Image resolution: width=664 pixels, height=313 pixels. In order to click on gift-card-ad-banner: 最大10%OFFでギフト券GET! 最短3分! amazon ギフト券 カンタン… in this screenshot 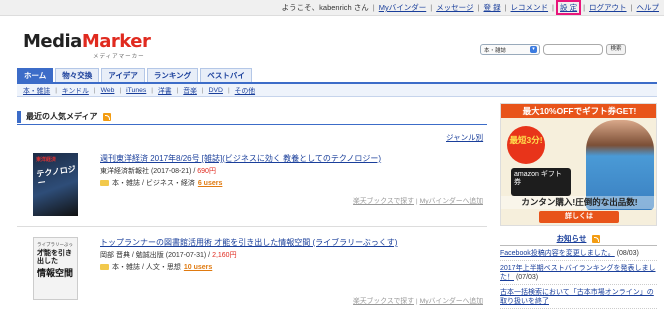, I will do `click(578, 164)`.